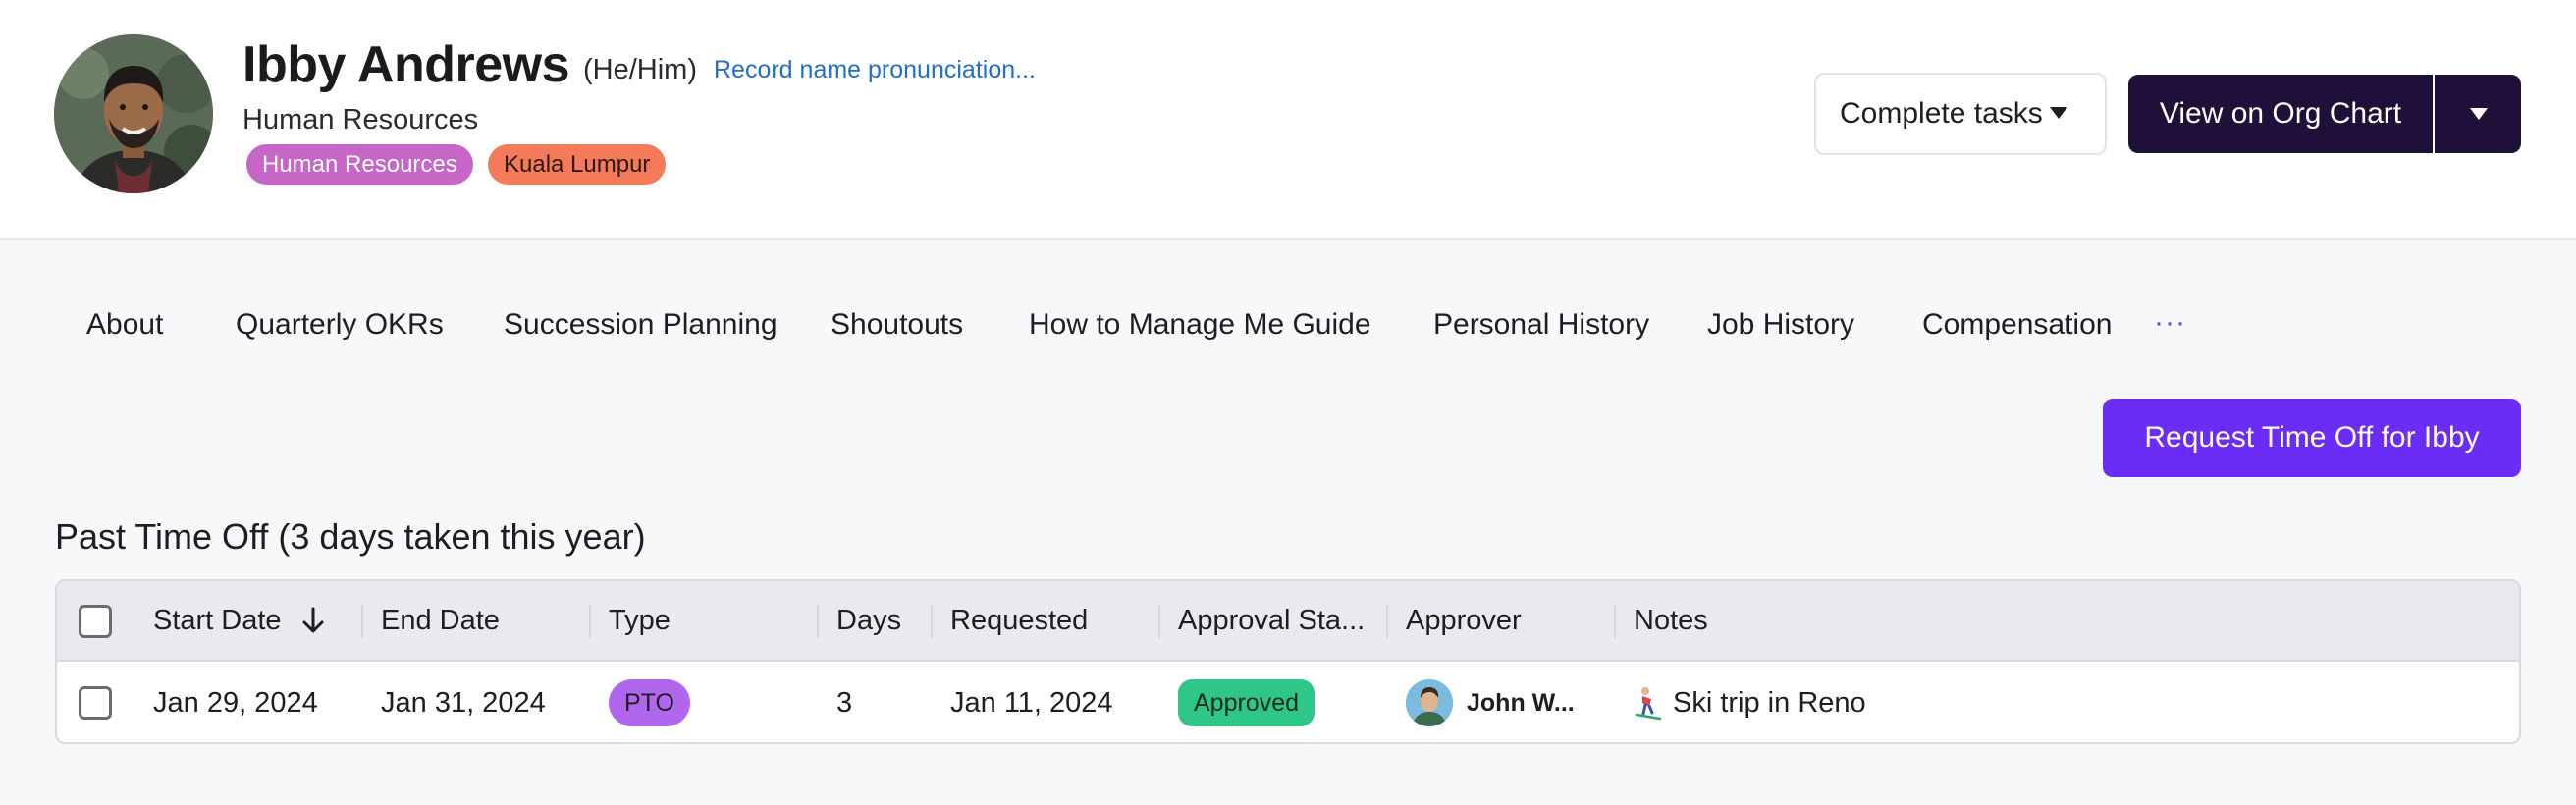 The width and height of the screenshot is (2576, 805). Describe the element at coordinates (1648, 703) in the screenshot. I see `skier-icon` at that location.